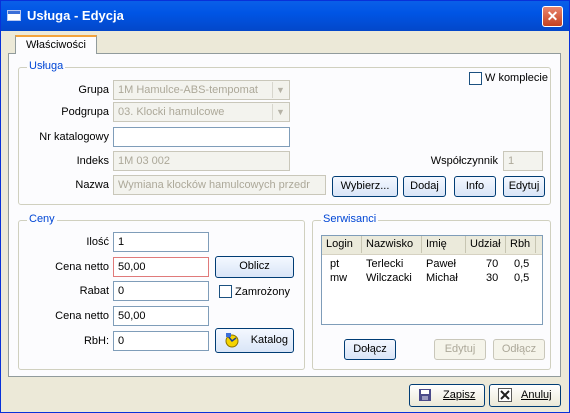  What do you see at coordinates (161, 291) in the screenshot?
I see `rabat-field: 0` at bounding box center [161, 291].